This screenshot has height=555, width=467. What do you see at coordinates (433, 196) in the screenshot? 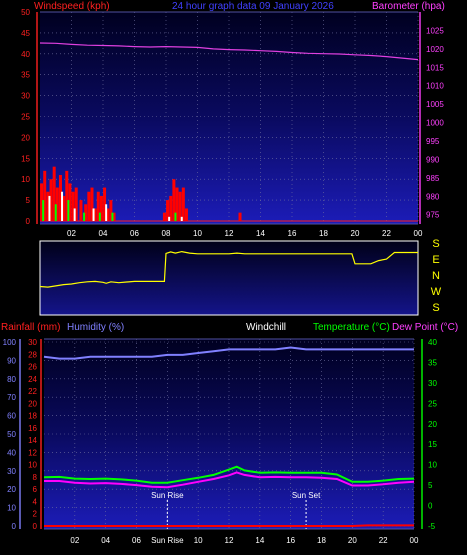
I see `y-right-tick-label: 980` at bounding box center [433, 196].